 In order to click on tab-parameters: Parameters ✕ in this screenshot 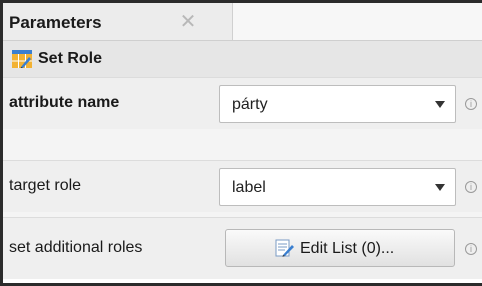, I will do `click(118, 23)`.